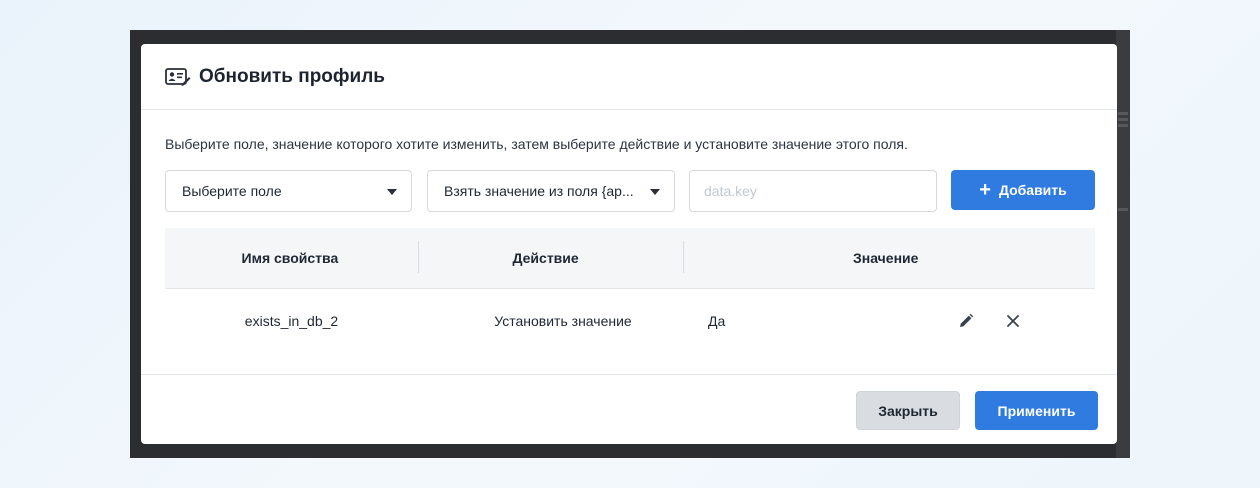  I want to click on pencil-icon, so click(967, 320).